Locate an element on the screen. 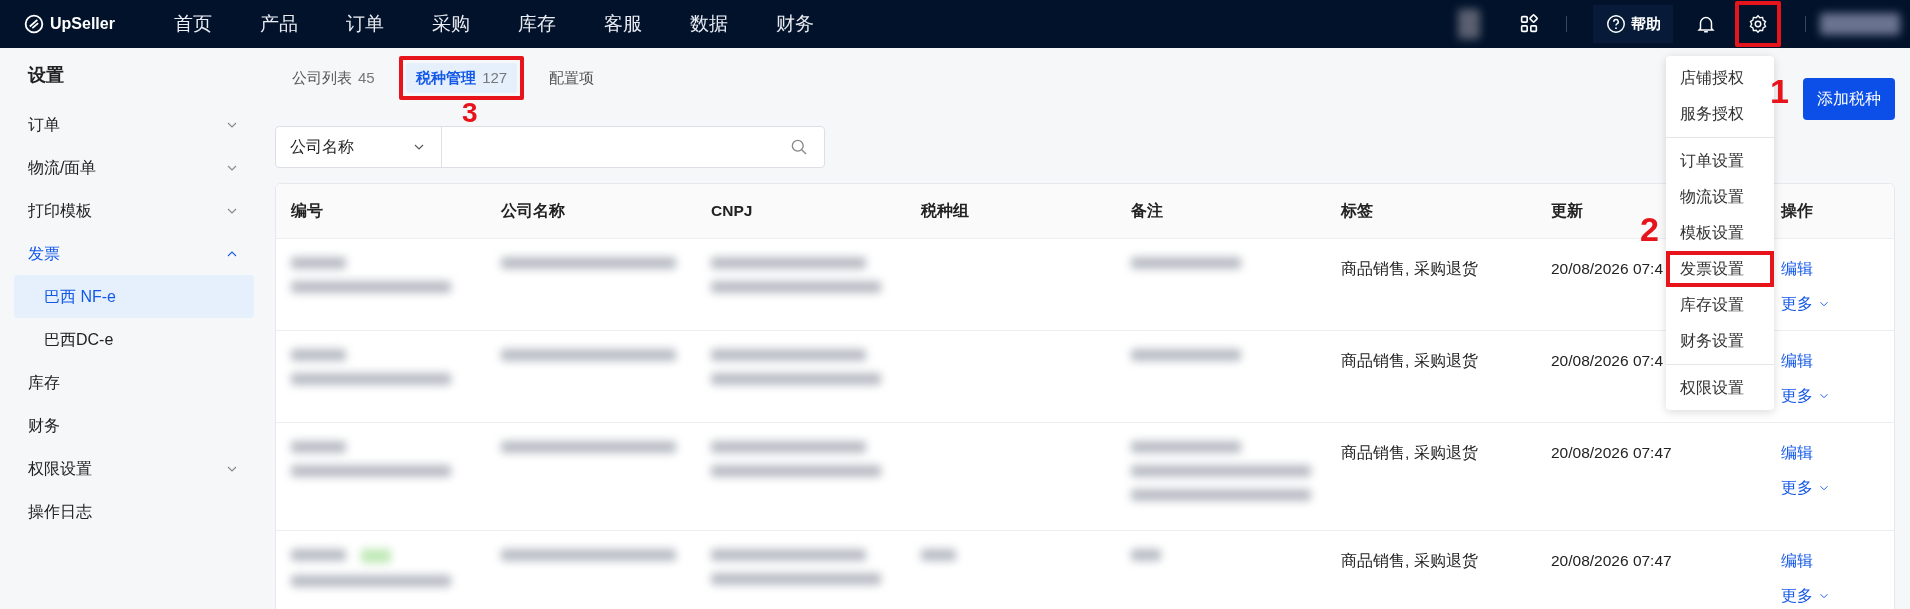 The height and width of the screenshot is (609, 1910). help-button: 帮助 is located at coordinates (1633, 24).